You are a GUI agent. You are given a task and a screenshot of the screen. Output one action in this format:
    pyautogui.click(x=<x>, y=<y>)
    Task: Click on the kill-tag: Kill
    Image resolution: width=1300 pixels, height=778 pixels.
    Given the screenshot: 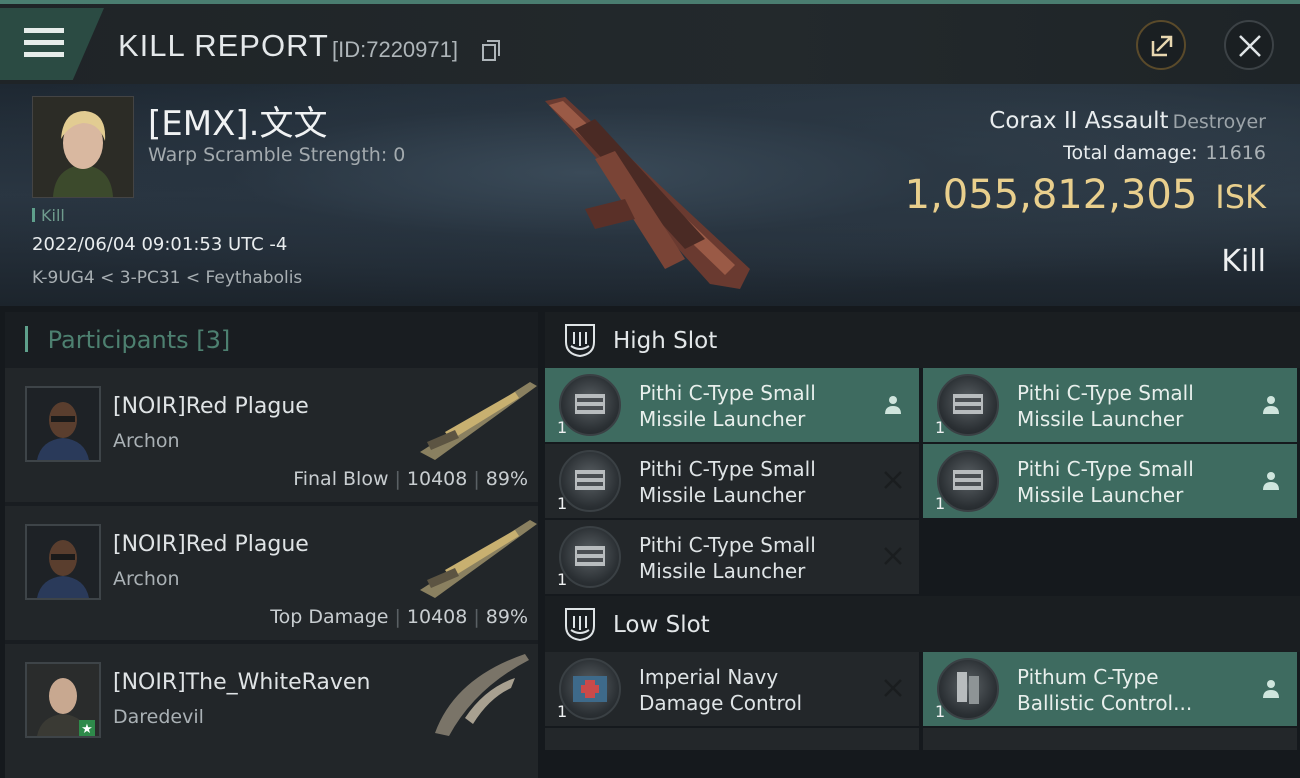 What is the action you would take?
    pyautogui.click(x=48, y=215)
    